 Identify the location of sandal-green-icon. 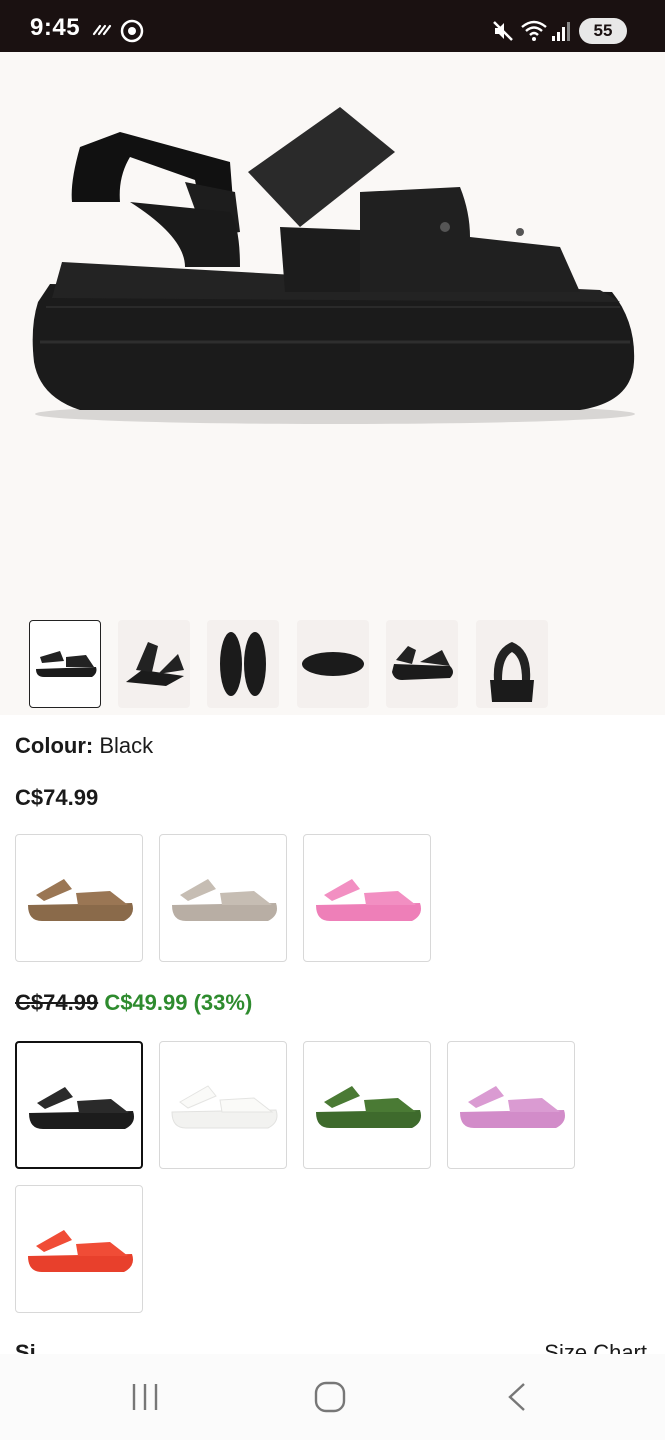
(368, 1107).